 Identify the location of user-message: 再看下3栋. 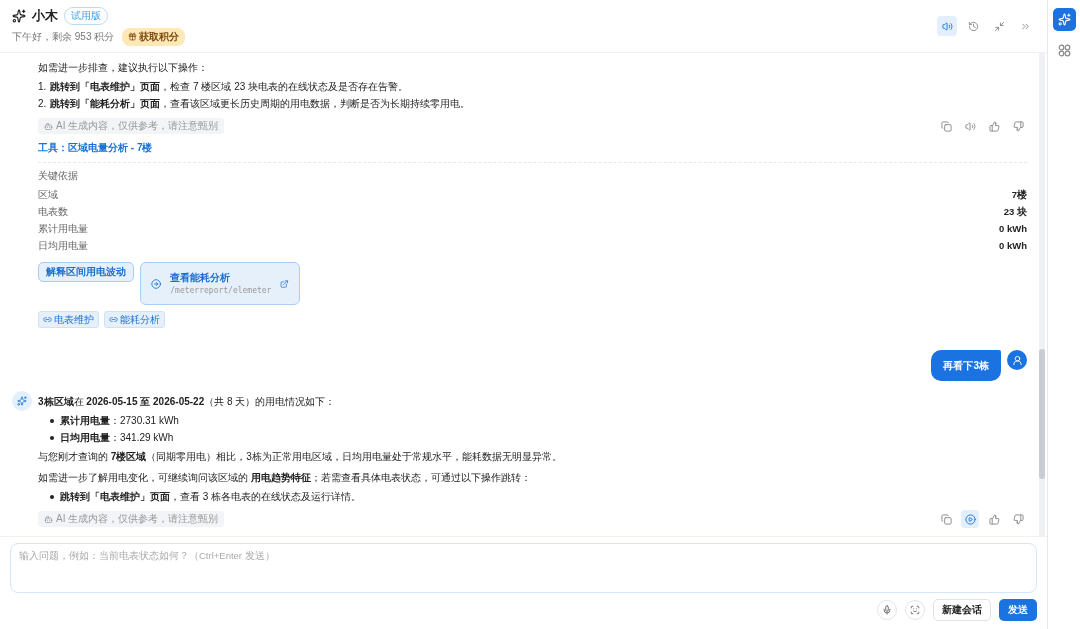
(966, 365).